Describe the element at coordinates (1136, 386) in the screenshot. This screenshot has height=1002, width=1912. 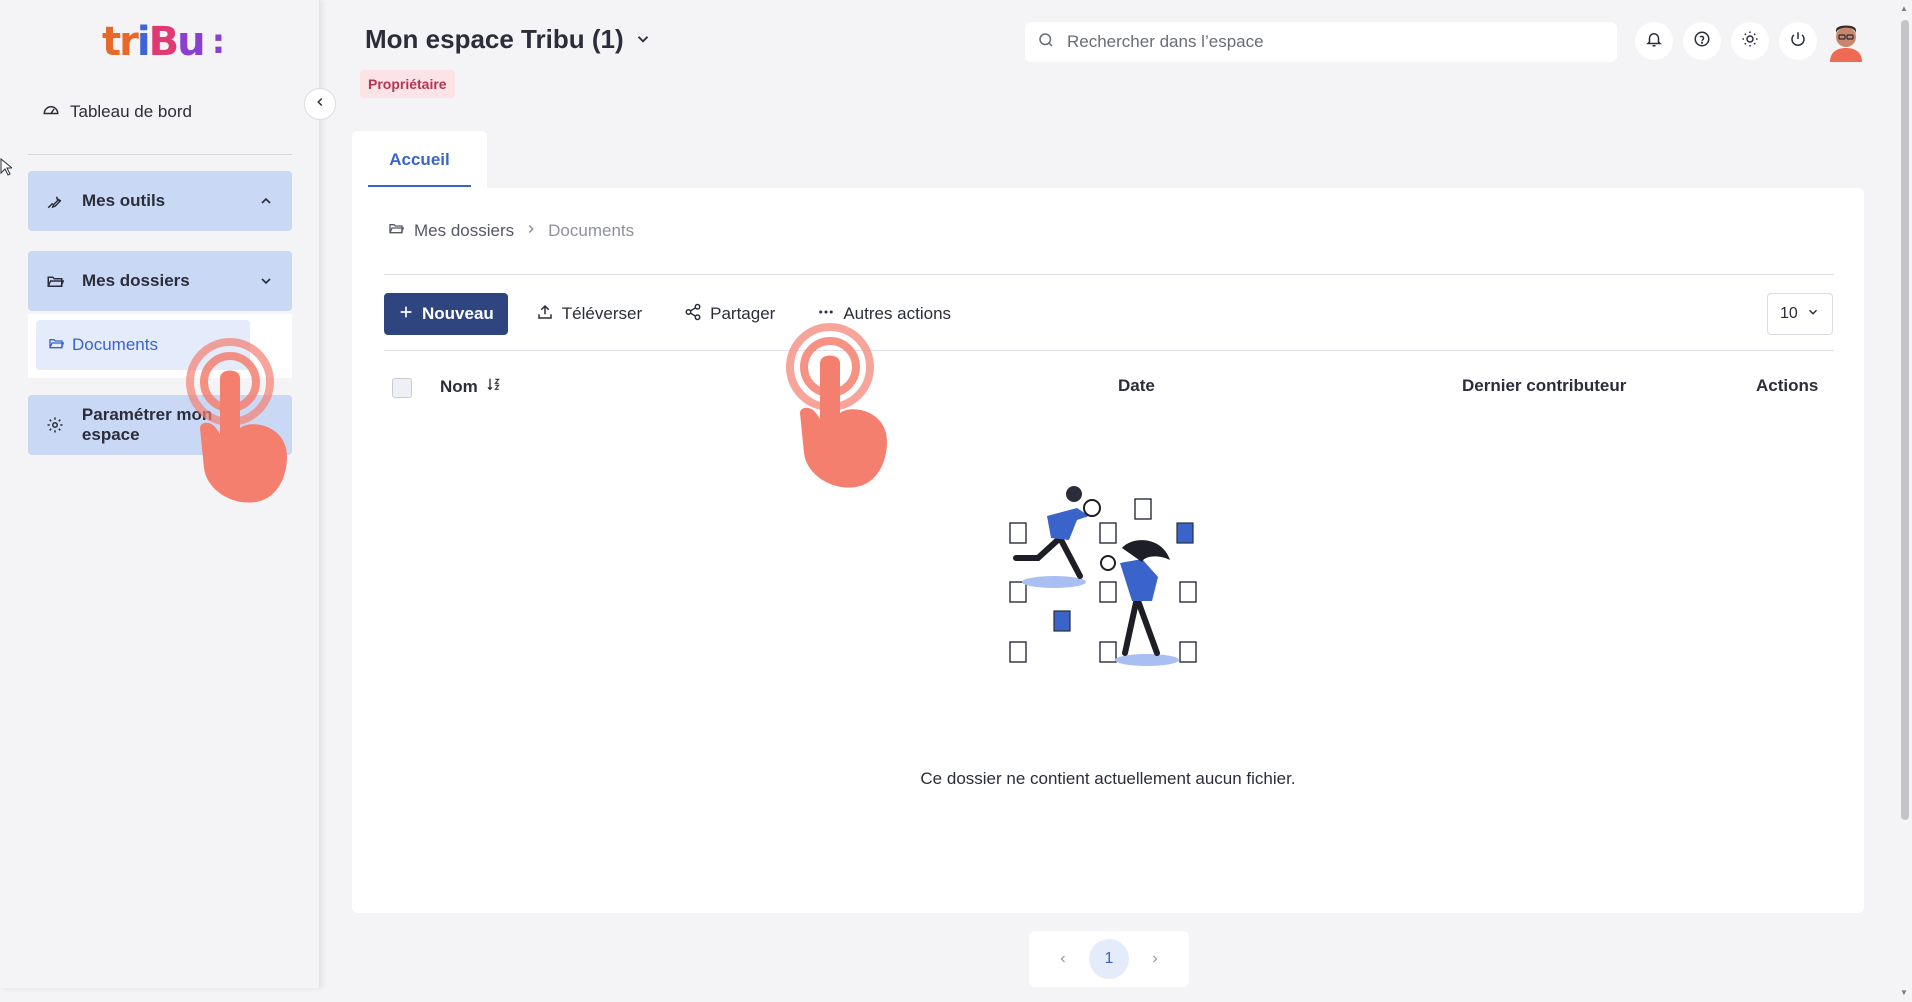
I see `column-header-date: Date` at that location.